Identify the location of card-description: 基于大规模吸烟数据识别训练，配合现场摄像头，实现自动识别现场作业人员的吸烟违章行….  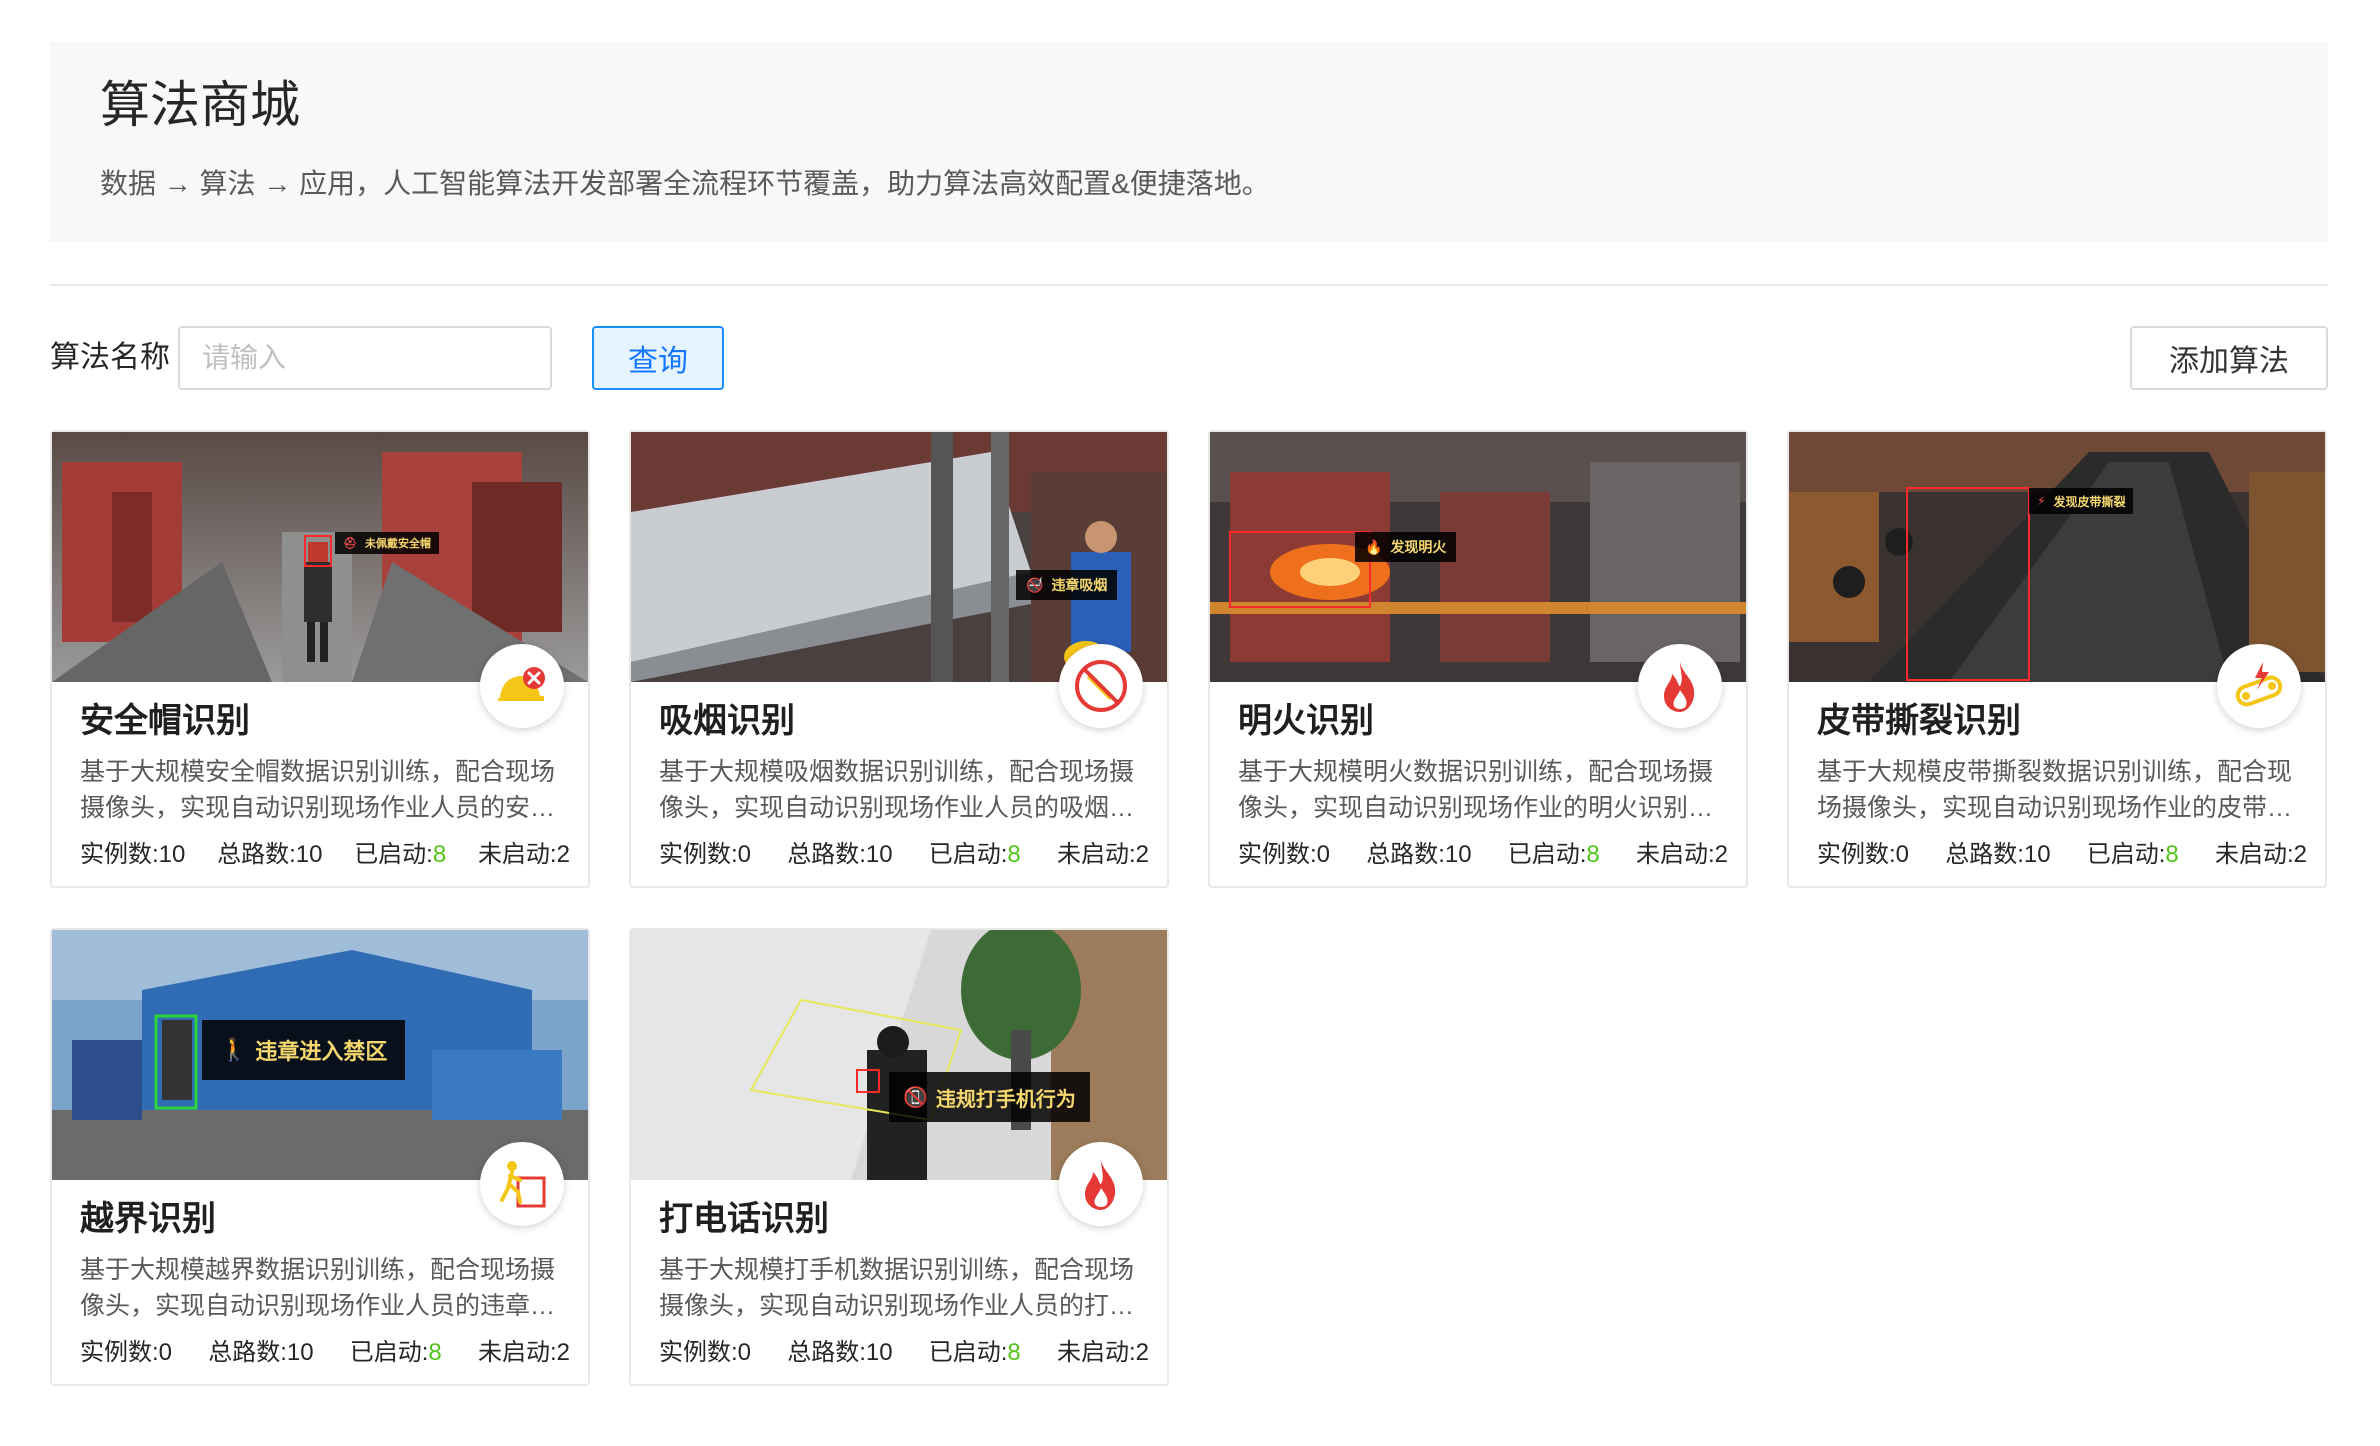
(897, 790).